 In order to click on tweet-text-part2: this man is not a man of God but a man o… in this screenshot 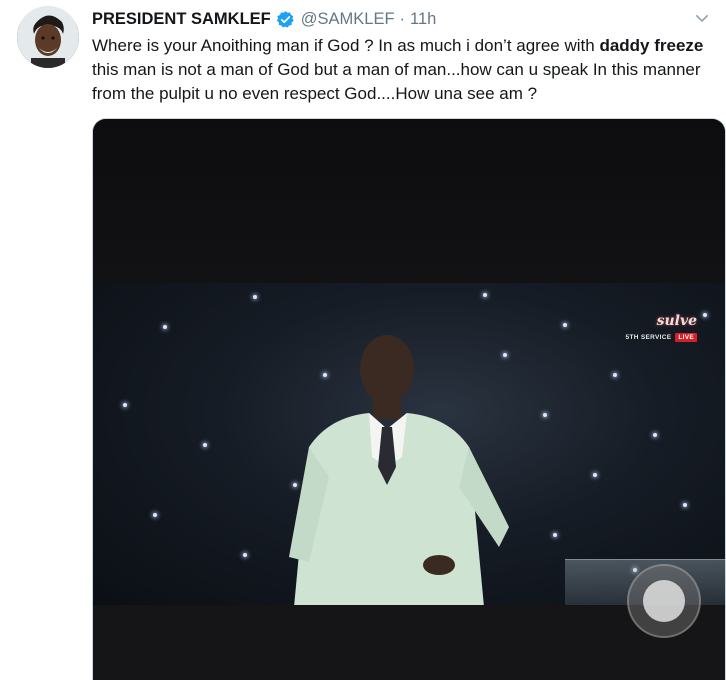, I will do `click(396, 81)`.